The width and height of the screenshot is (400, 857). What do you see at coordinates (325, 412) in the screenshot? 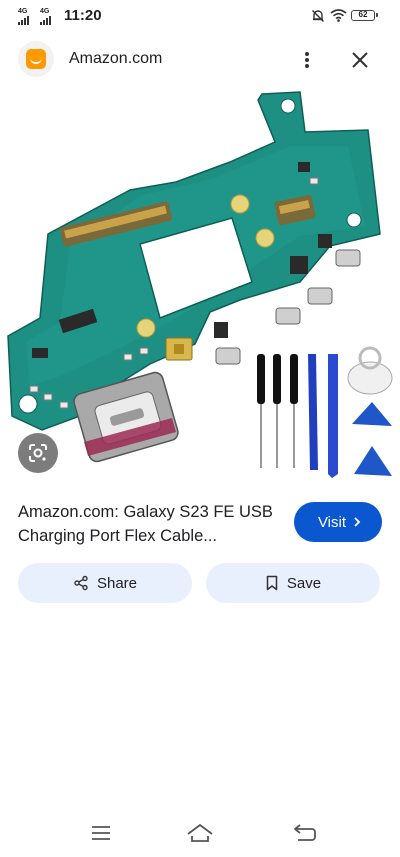
I see `tool-kit` at bounding box center [325, 412].